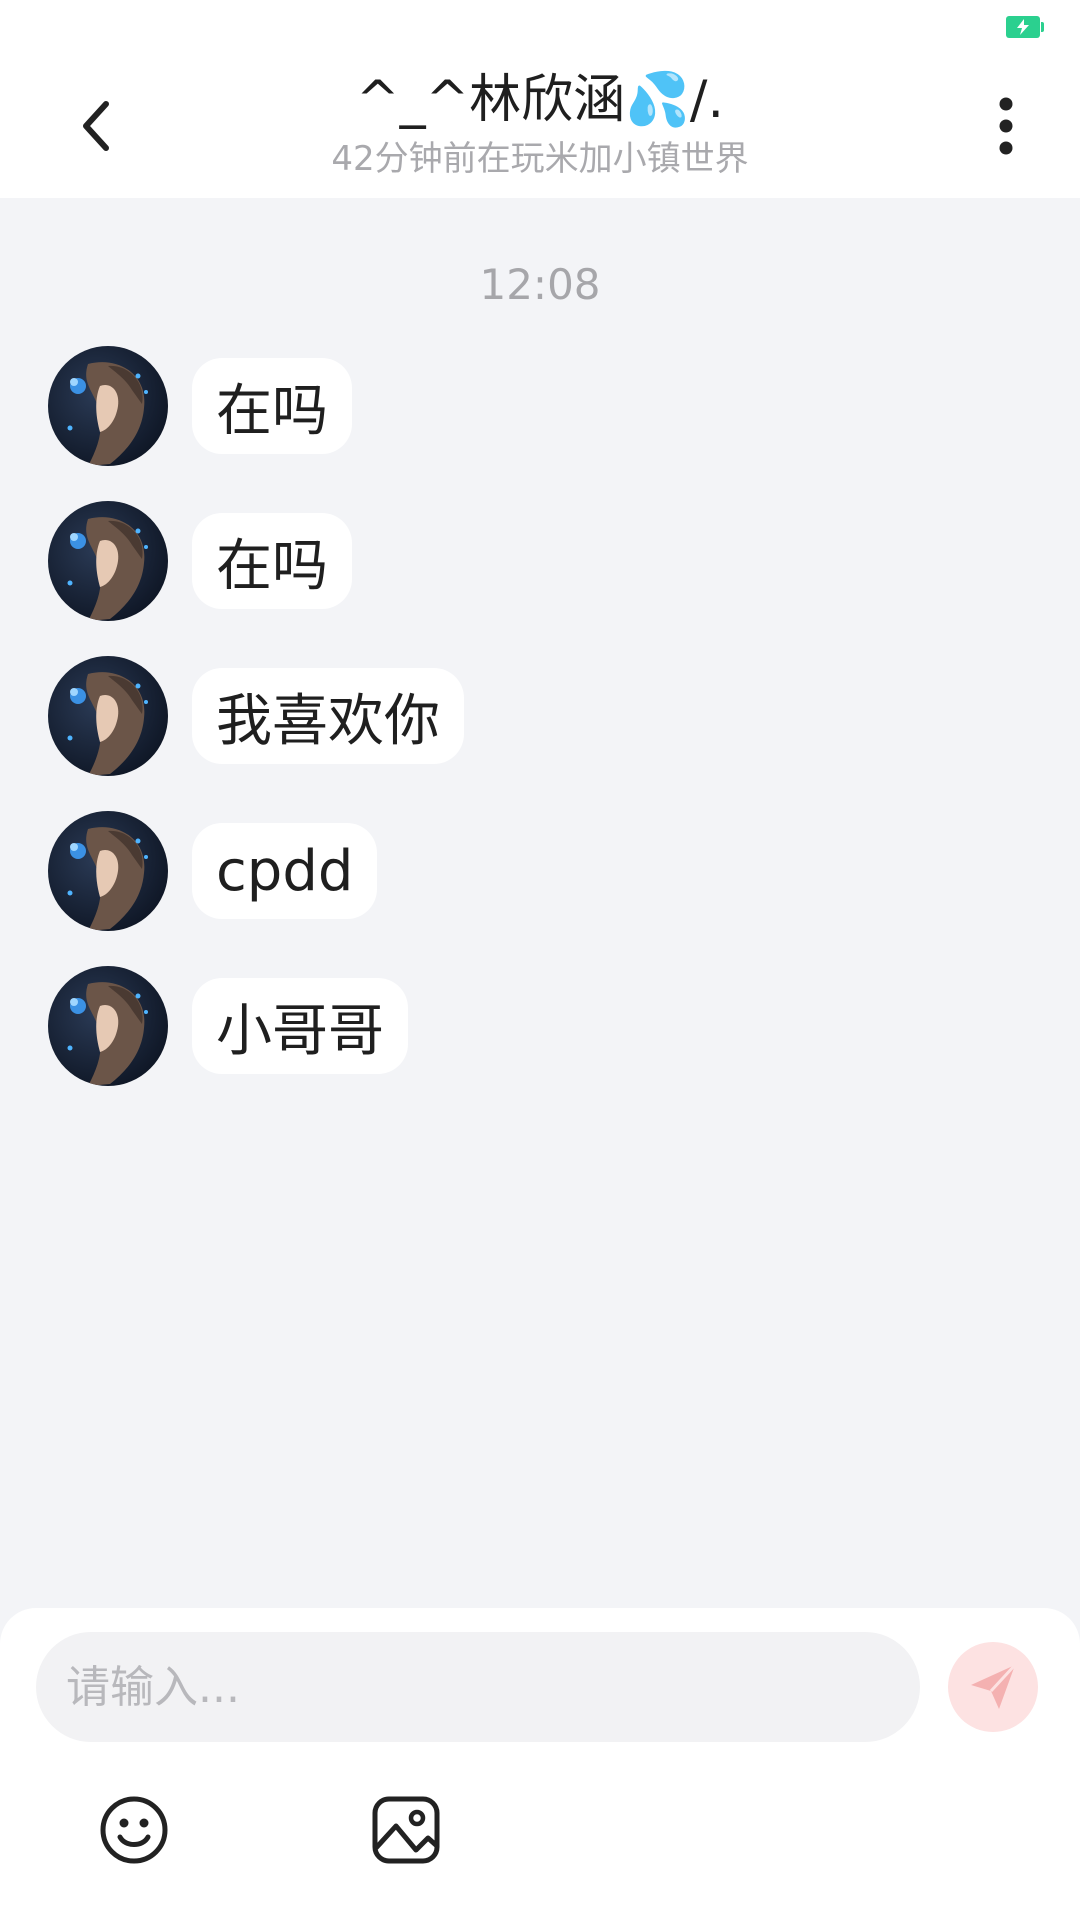 This screenshot has width=1080, height=1920. I want to click on more-vertical-icon, so click(1006, 126).